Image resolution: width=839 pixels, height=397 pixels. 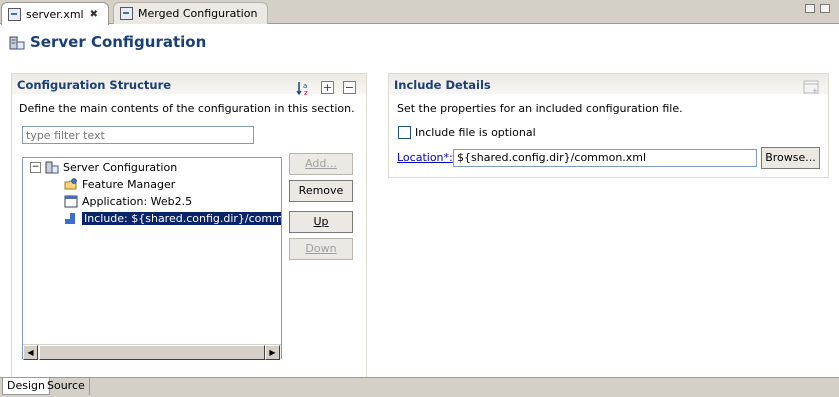 What do you see at coordinates (272, 352) in the screenshot?
I see `scroll-right-icon: ▶` at bounding box center [272, 352].